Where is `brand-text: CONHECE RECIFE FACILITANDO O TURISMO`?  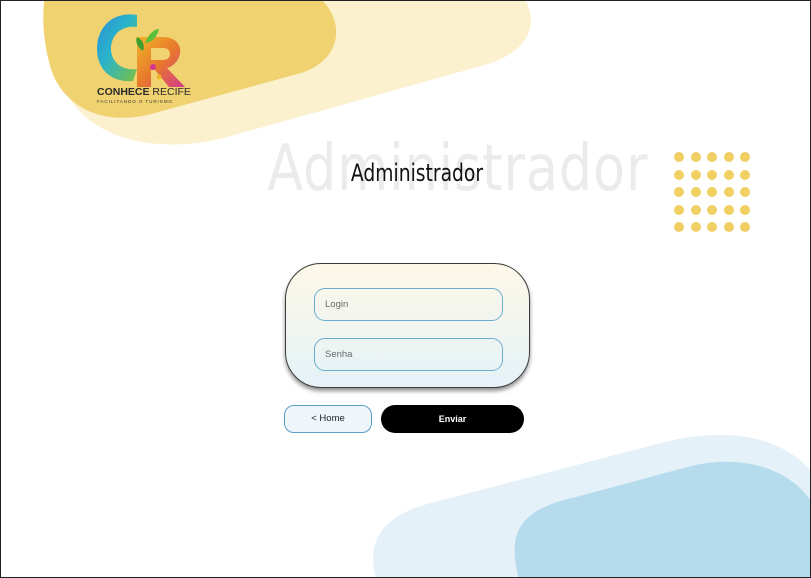
brand-text: CONHECE RECIFE FACILITANDO O TURISMO is located at coordinates (144, 95).